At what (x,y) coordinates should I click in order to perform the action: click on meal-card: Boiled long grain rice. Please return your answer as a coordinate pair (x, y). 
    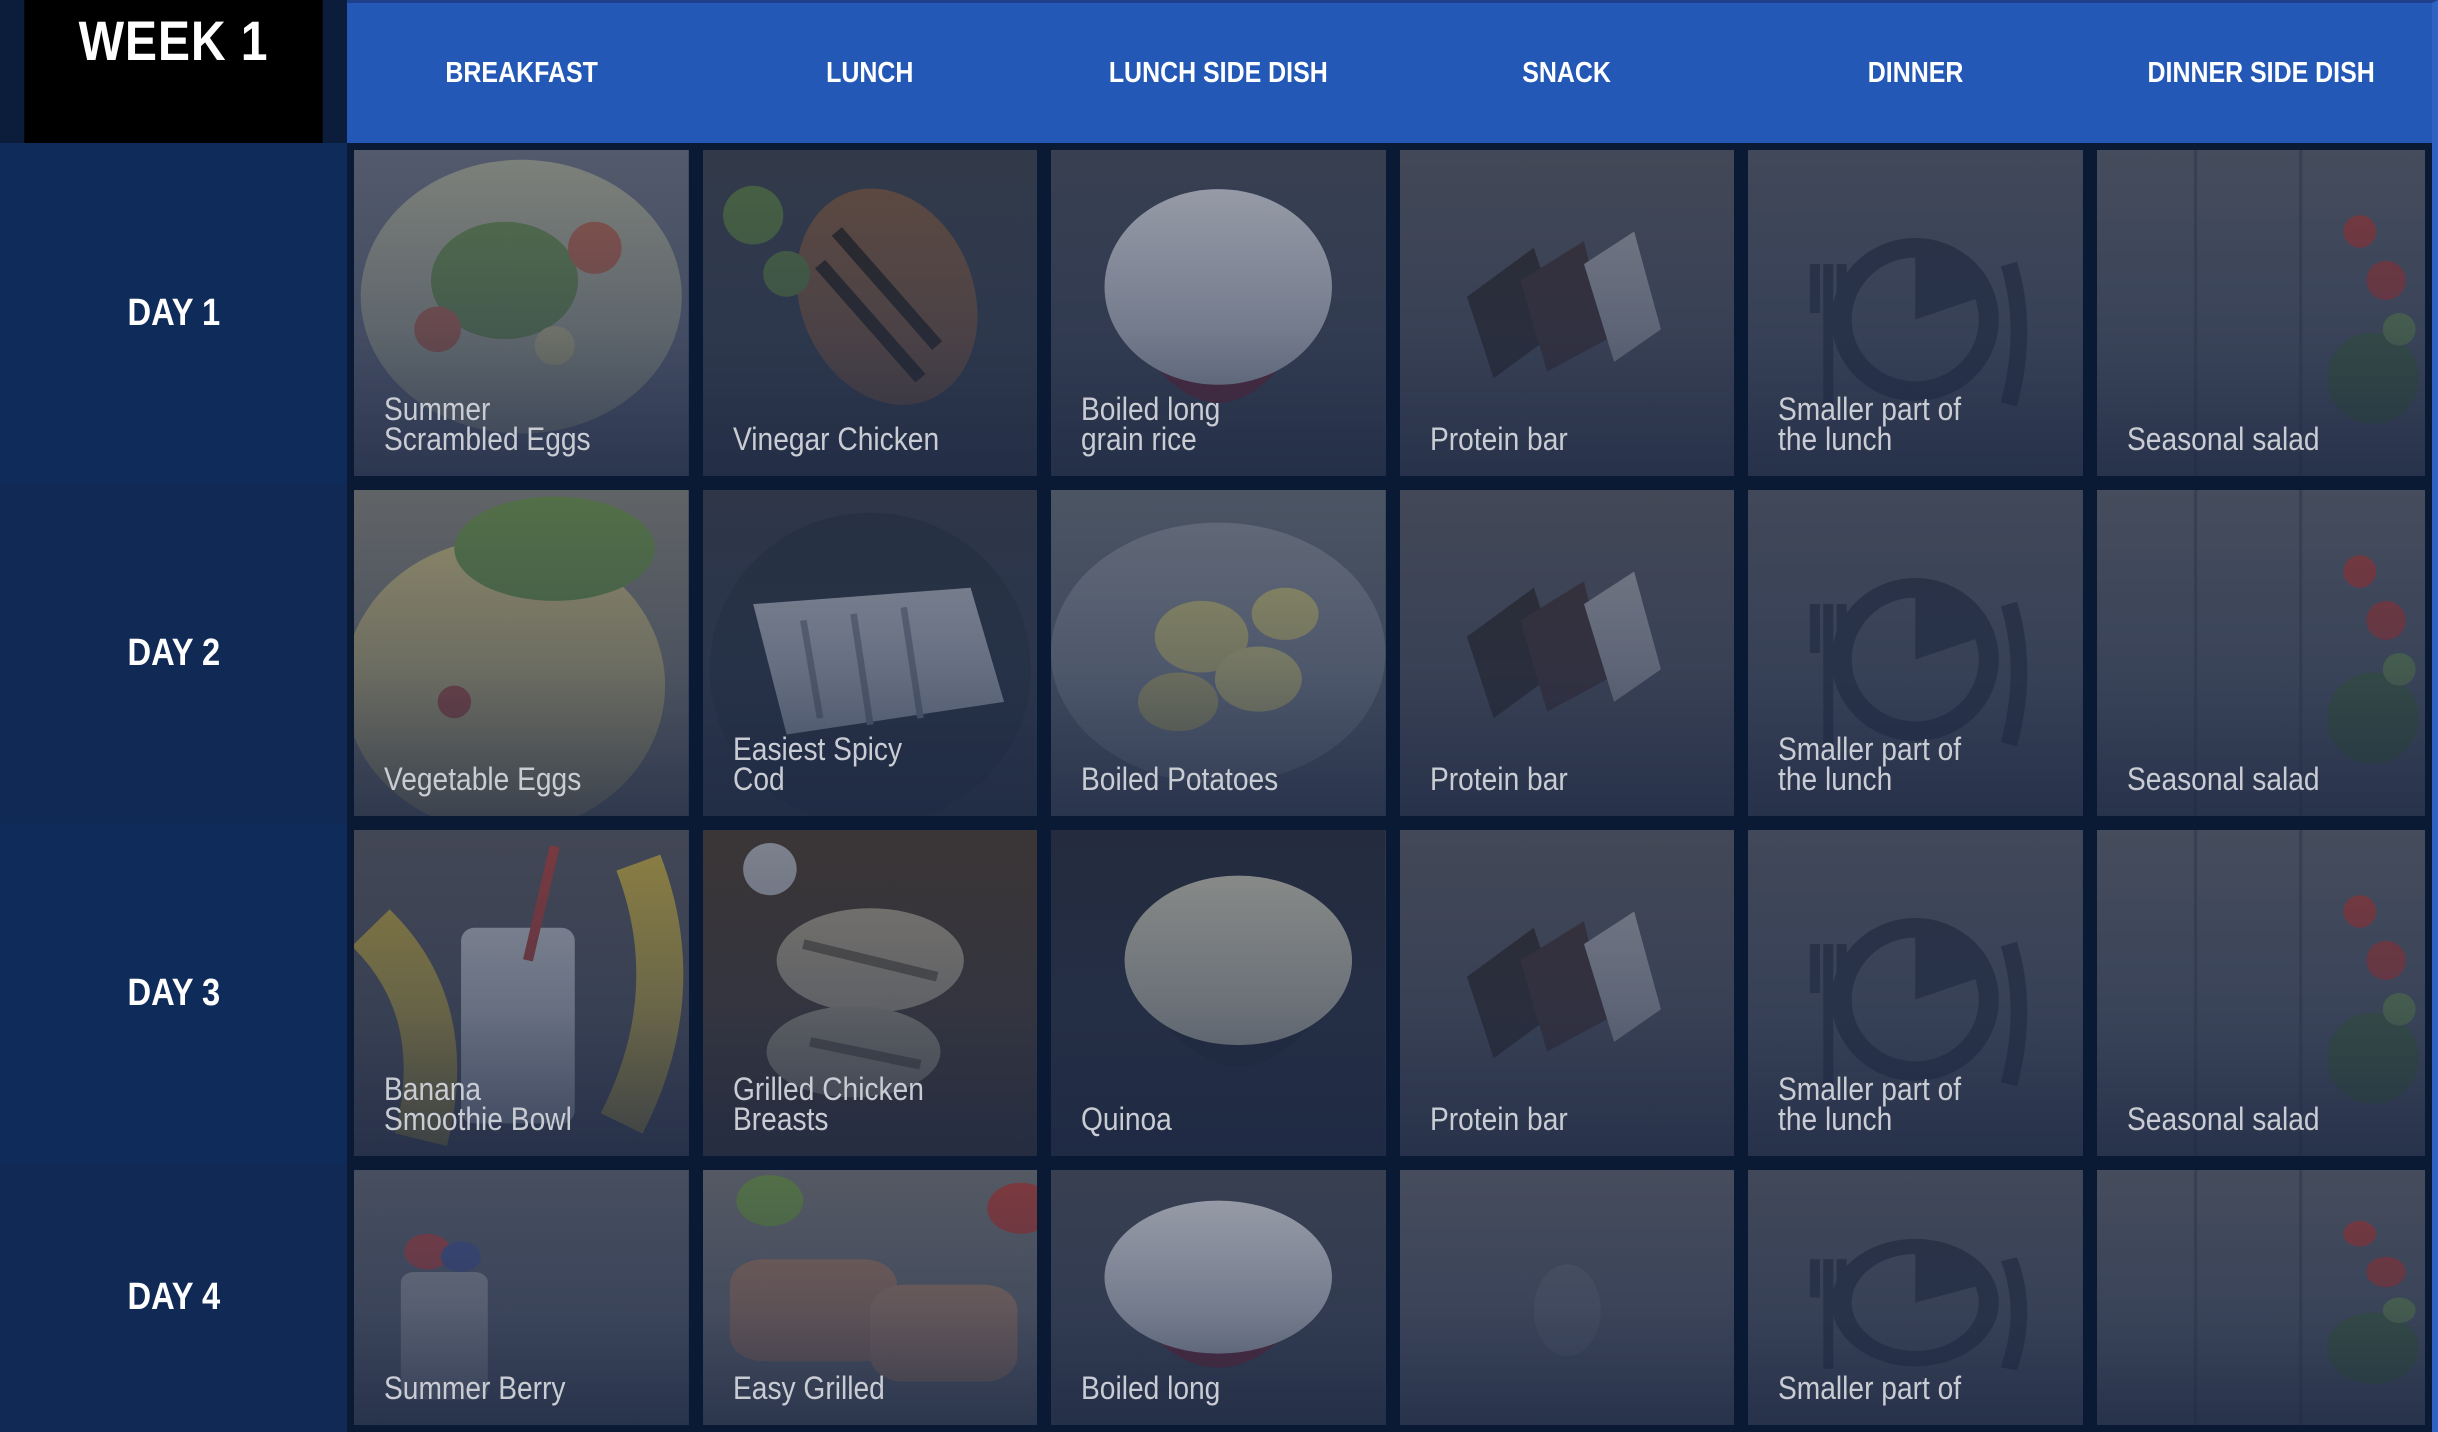
    Looking at the image, I should click on (1218, 313).